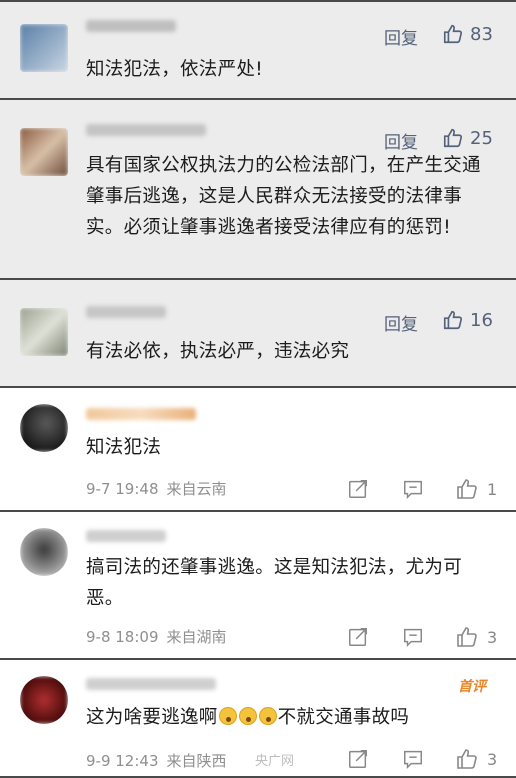  I want to click on like-button: 1, so click(476, 489).